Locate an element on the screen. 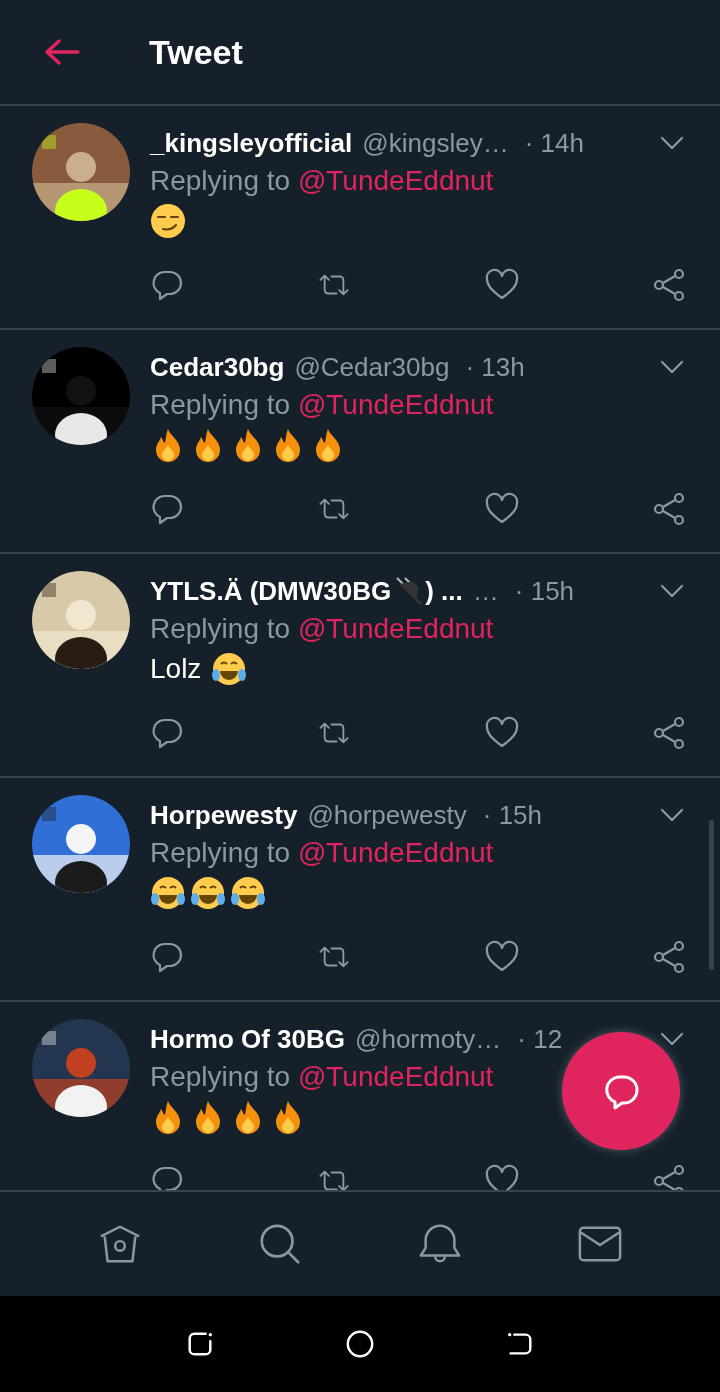 Image resolution: width=720 pixels, height=1392 pixels. compose-reply-button is located at coordinates (621, 1091).